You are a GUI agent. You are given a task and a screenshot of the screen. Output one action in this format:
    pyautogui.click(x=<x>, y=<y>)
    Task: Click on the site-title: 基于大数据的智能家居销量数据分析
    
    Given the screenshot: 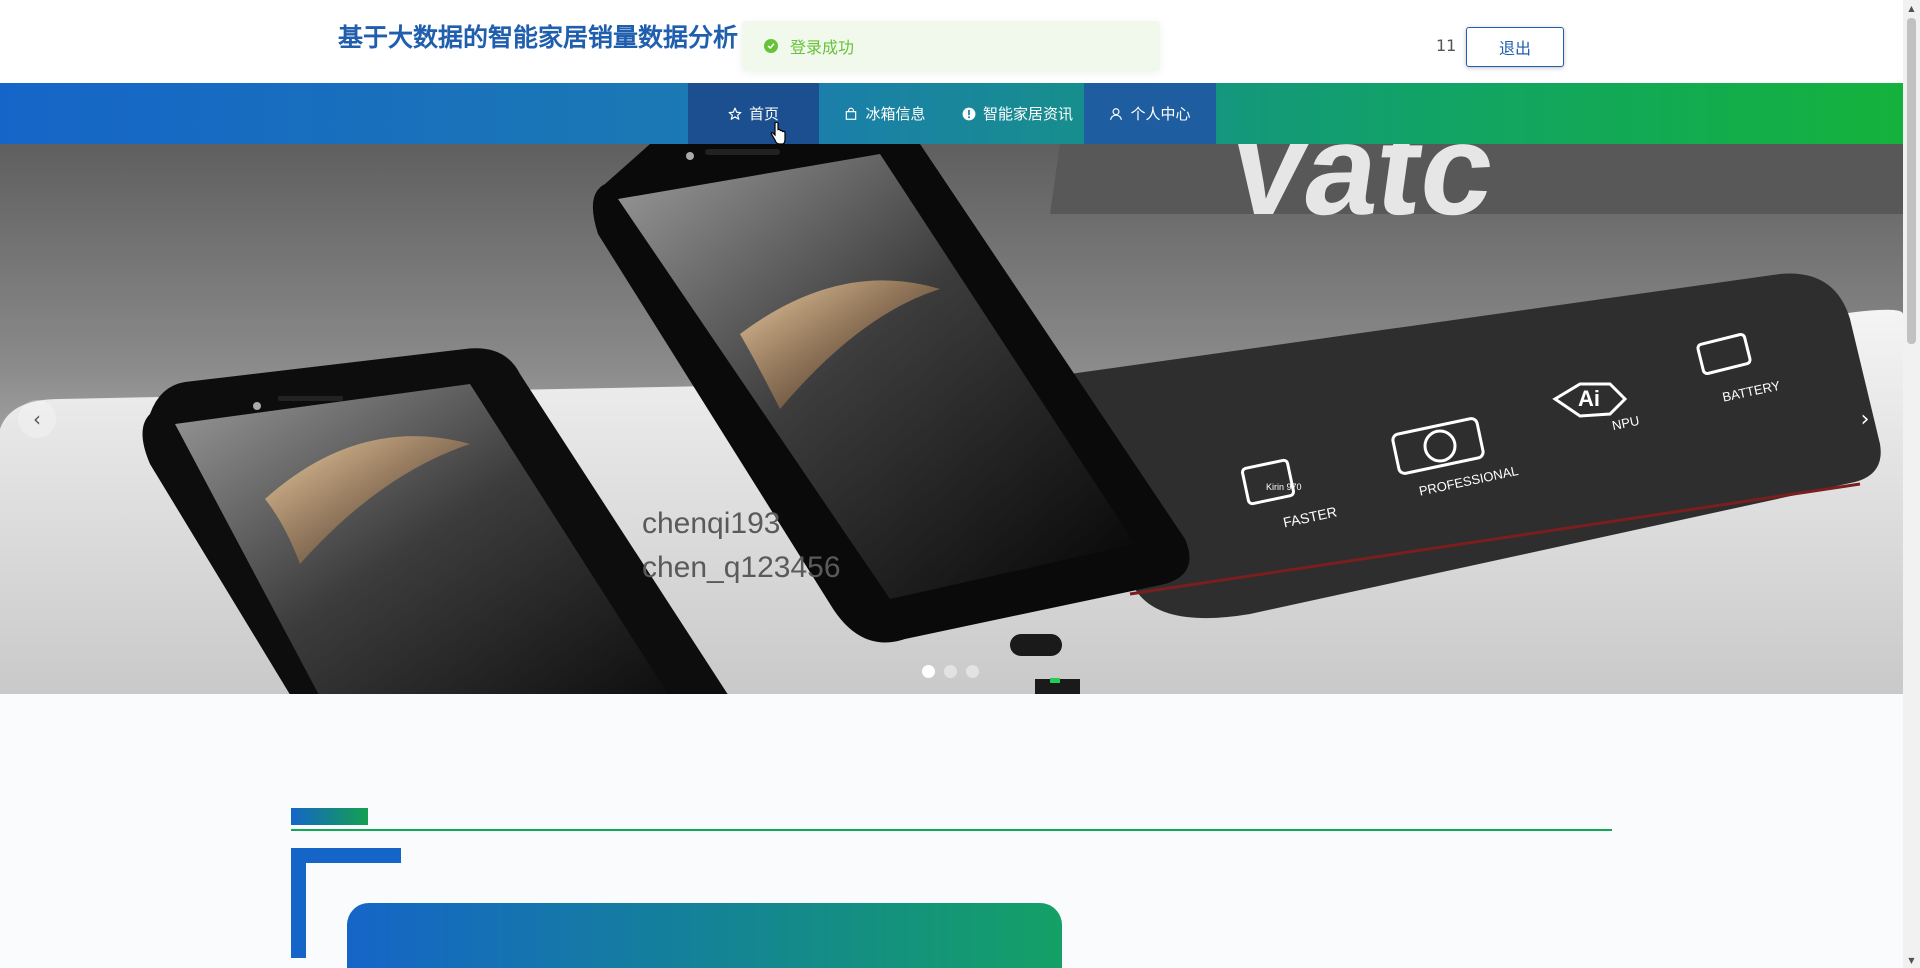 What is the action you would take?
    pyautogui.click(x=538, y=37)
    